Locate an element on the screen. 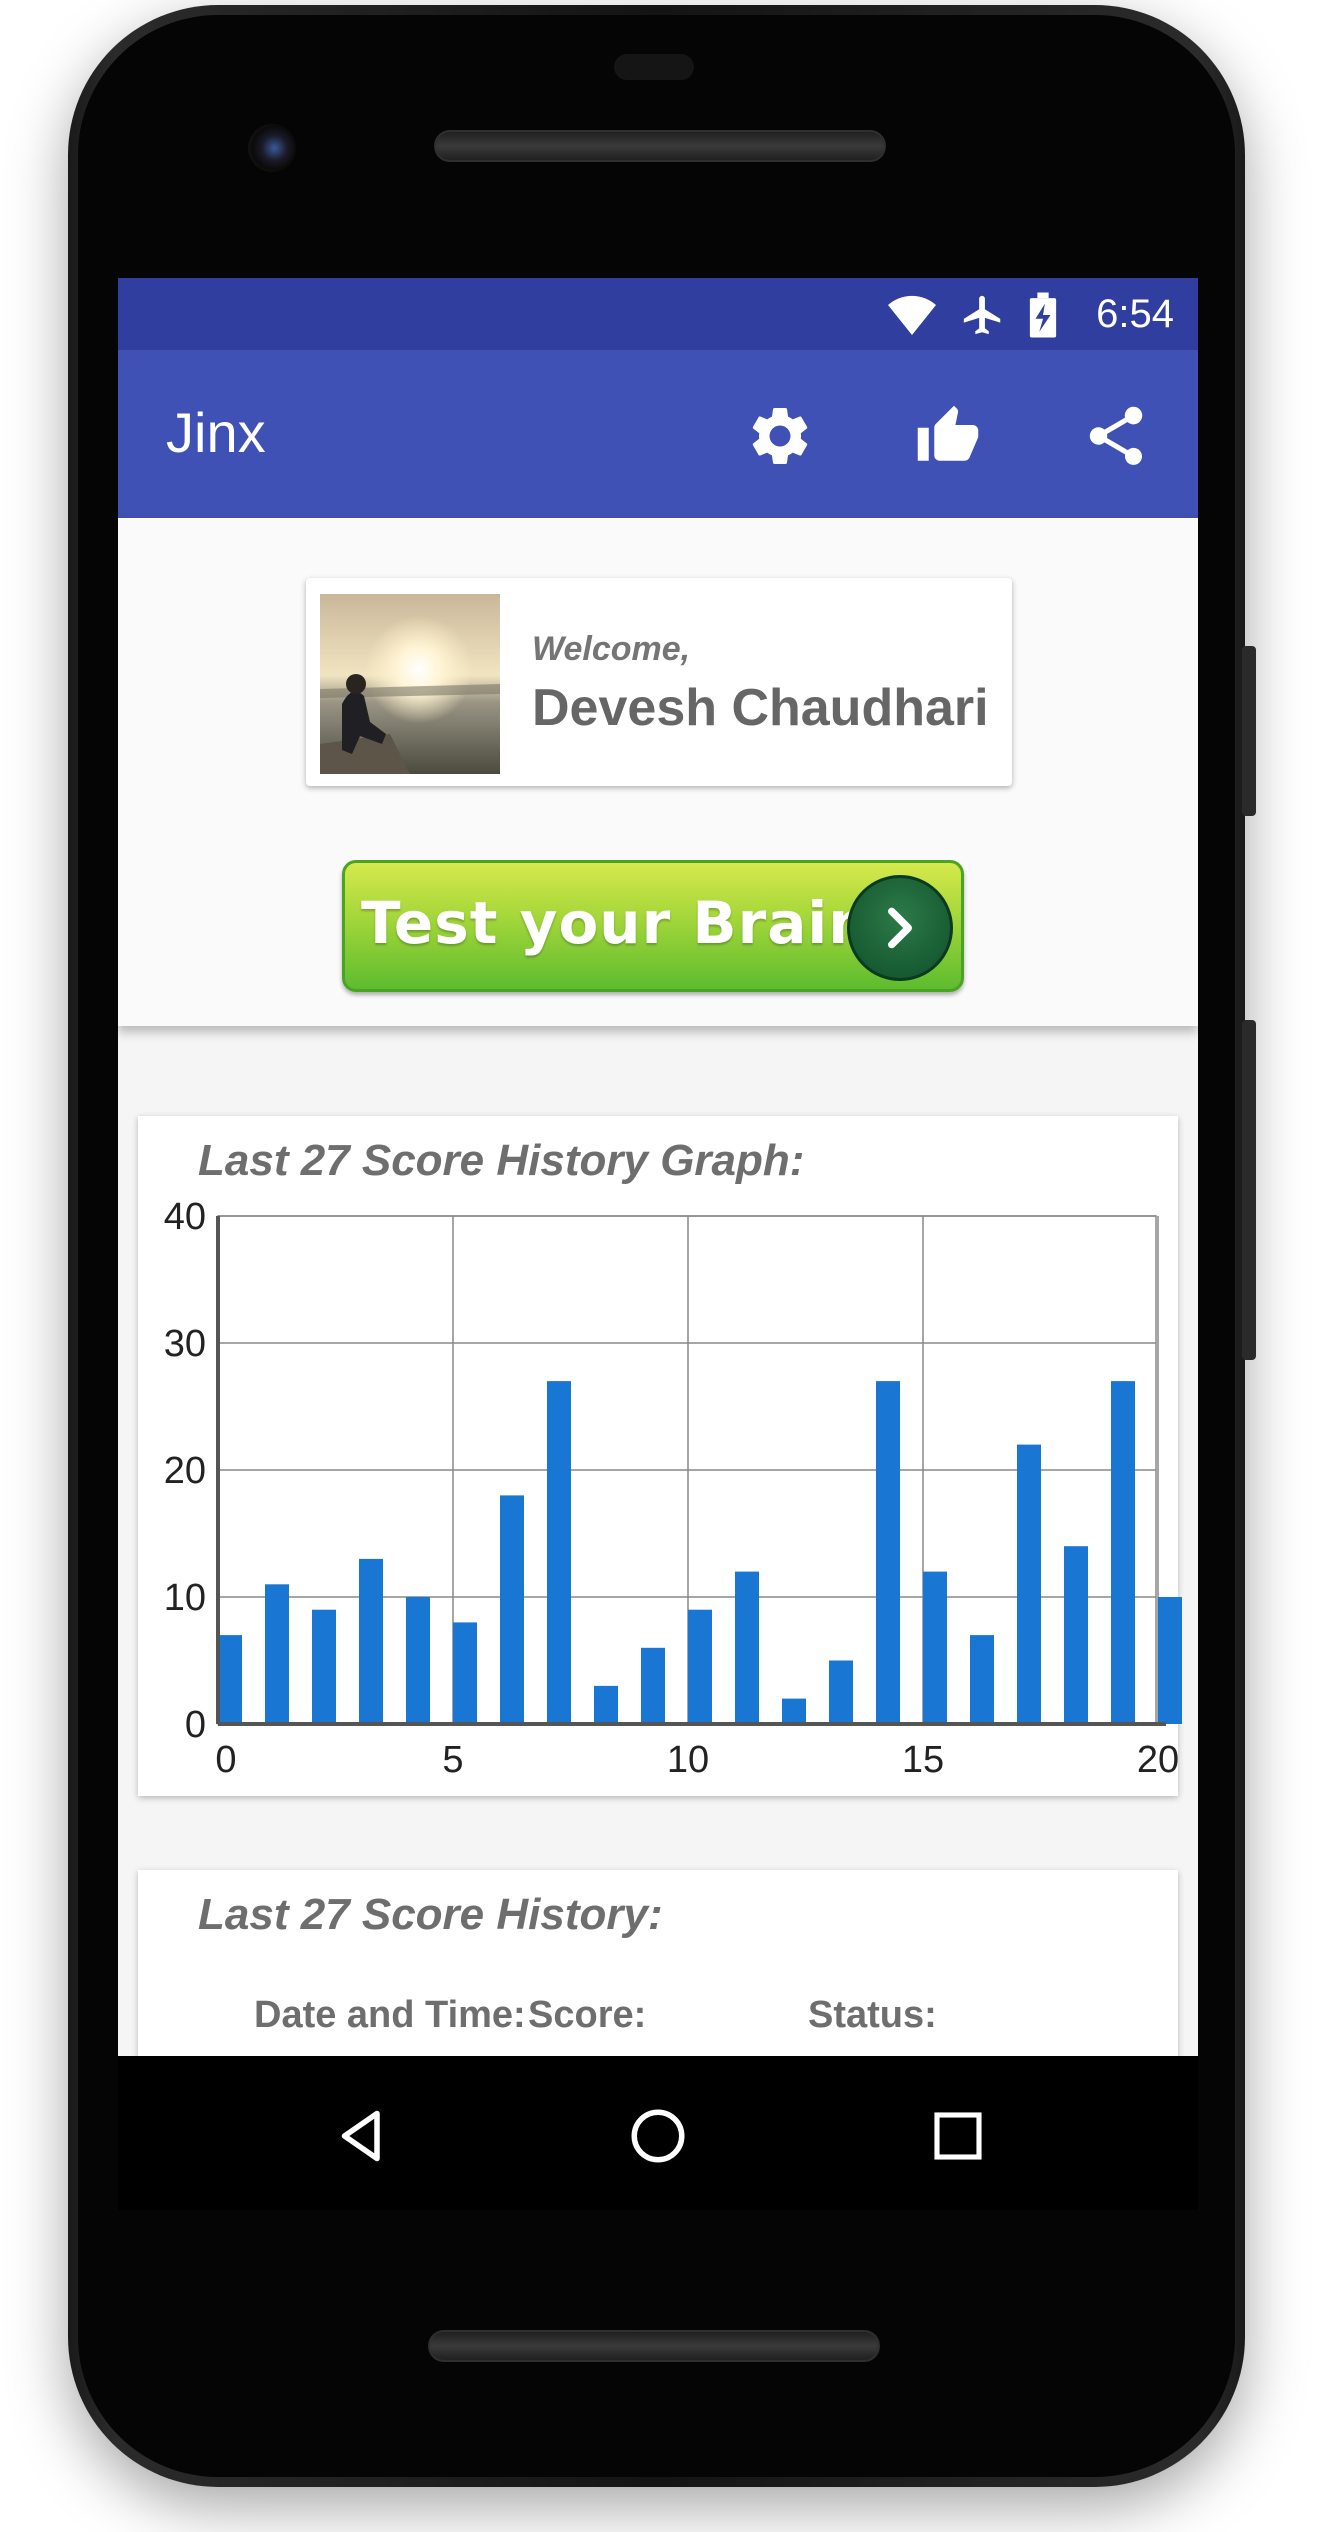 Image resolution: width=1330 pixels, height=2532 pixels. app-title: Jinx is located at coordinates (216, 432).